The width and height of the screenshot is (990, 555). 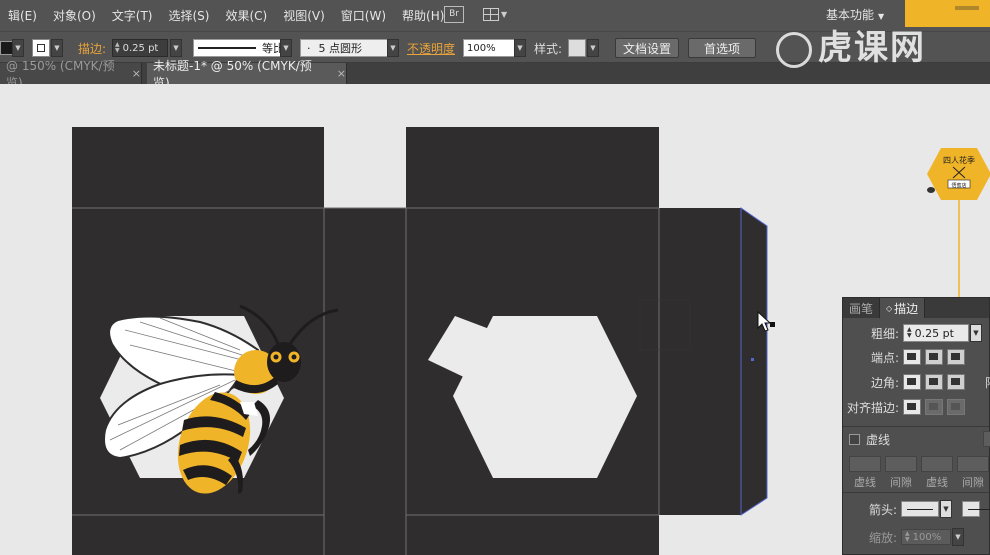 What do you see at coordinates (22, 15) in the screenshot?
I see `menu-edit: 辑(E)` at bounding box center [22, 15].